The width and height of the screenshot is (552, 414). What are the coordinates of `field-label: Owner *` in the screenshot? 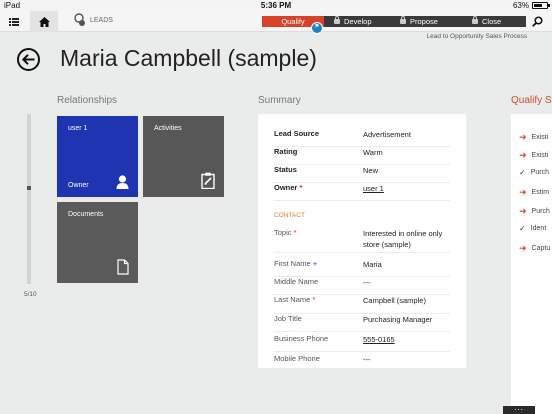 It's located at (288, 187).